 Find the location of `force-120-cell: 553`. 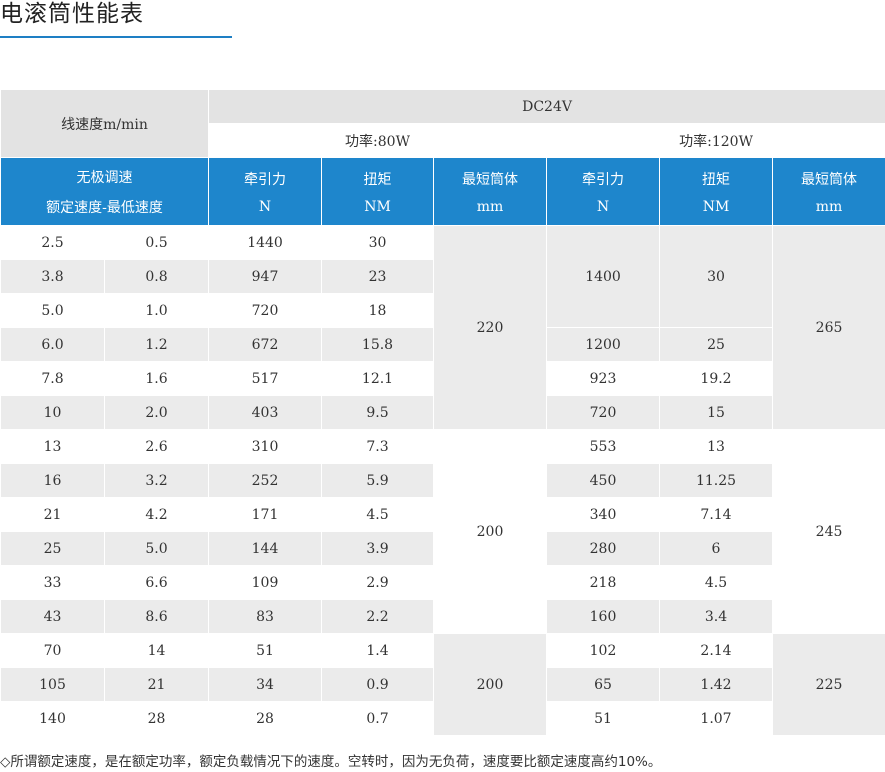

force-120-cell: 553 is located at coordinates (603, 446).